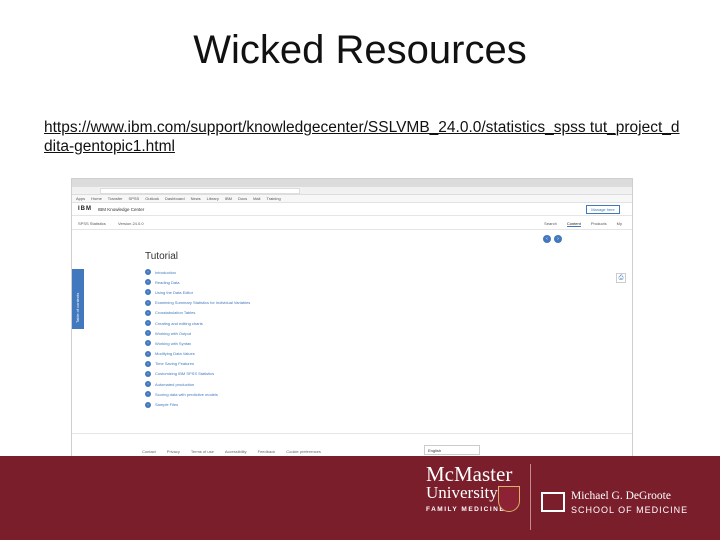  Describe the element at coordinates (77, 307) in the screenshot. I see `toc-tab-label: Table of contents` at that location.